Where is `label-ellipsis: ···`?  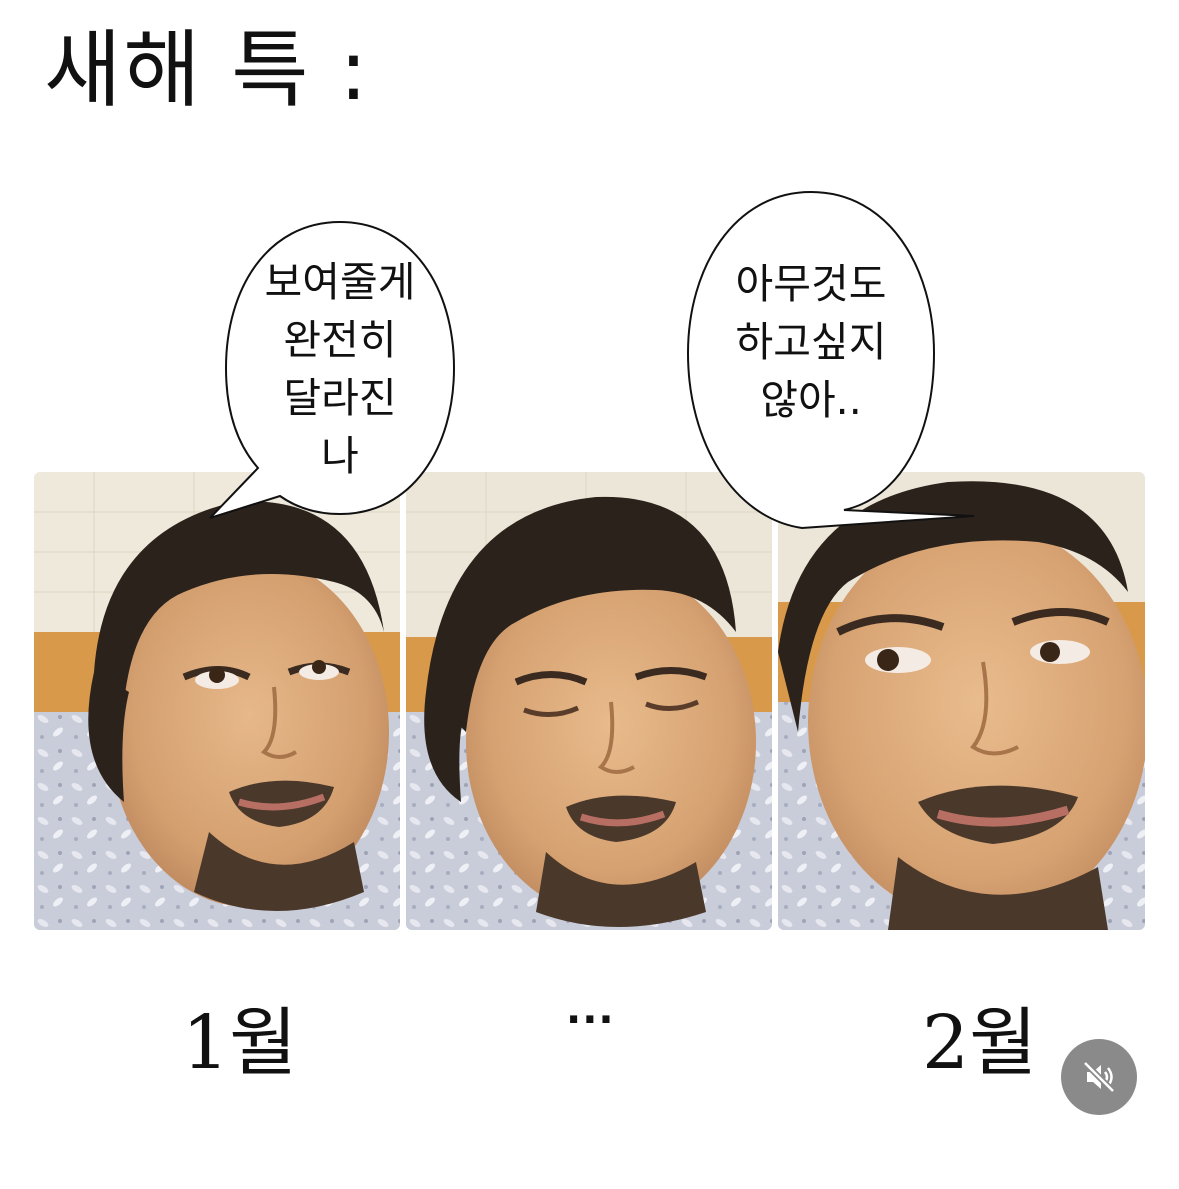 label-ellipsis: ··· is located at coordinates (590, 1020).